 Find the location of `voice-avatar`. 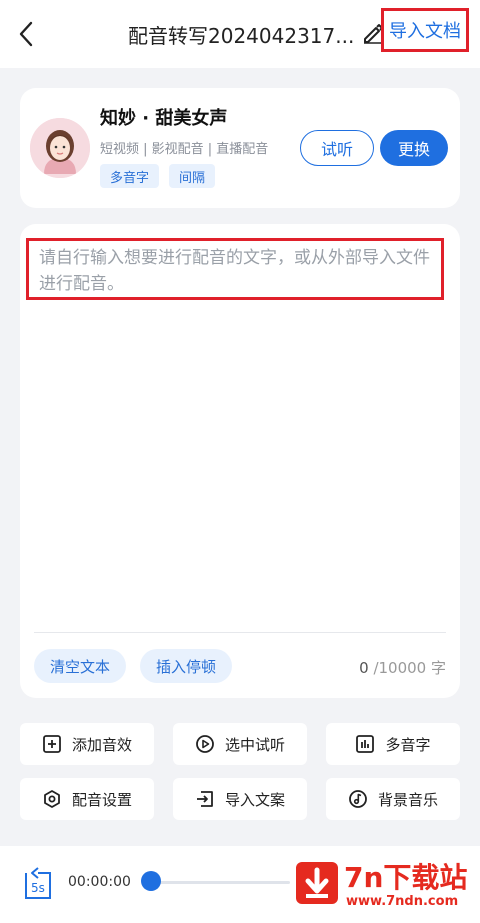

voice-avatar is located at coordinates (60, 148).